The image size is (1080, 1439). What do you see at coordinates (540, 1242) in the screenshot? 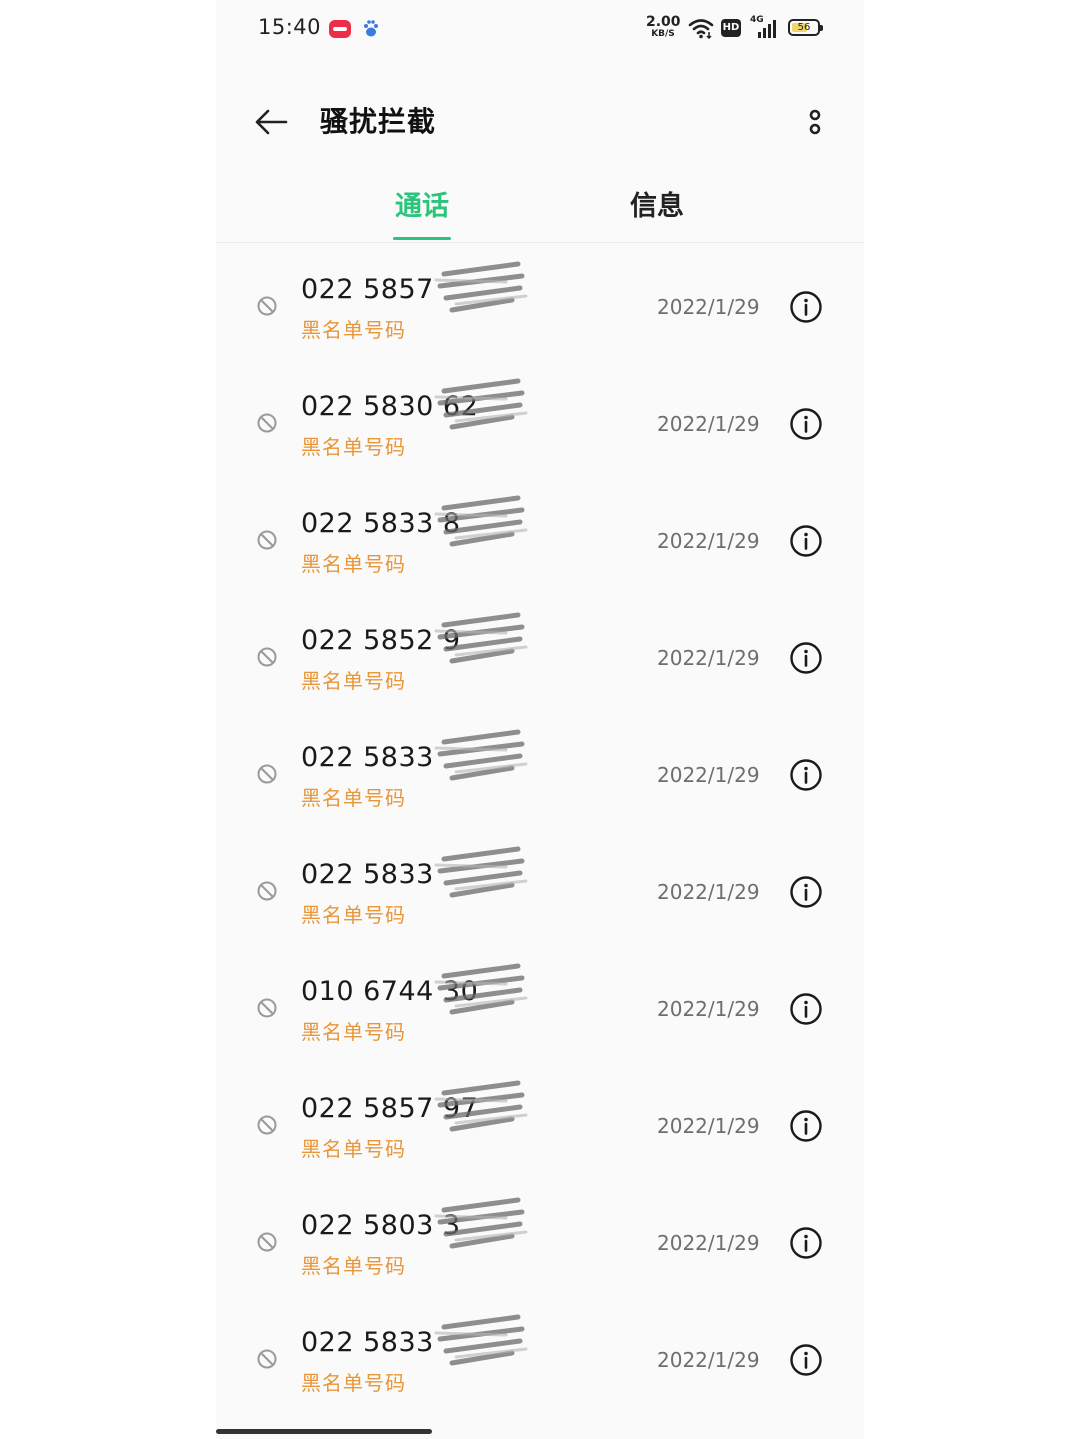
I see `call-row: 022 5803 3 黑名单号码 2022/1/29` at bounding box center [540, 1242].